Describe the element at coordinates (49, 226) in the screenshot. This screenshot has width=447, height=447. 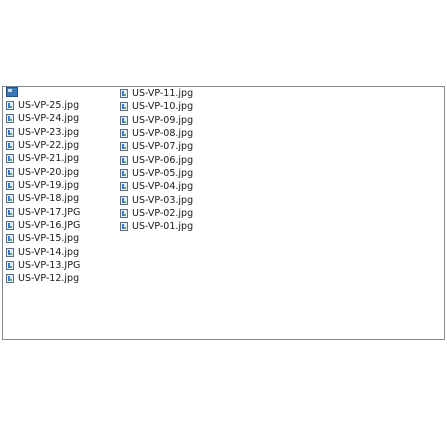
I see `file-name: US-VP-16.JPG` at that location.